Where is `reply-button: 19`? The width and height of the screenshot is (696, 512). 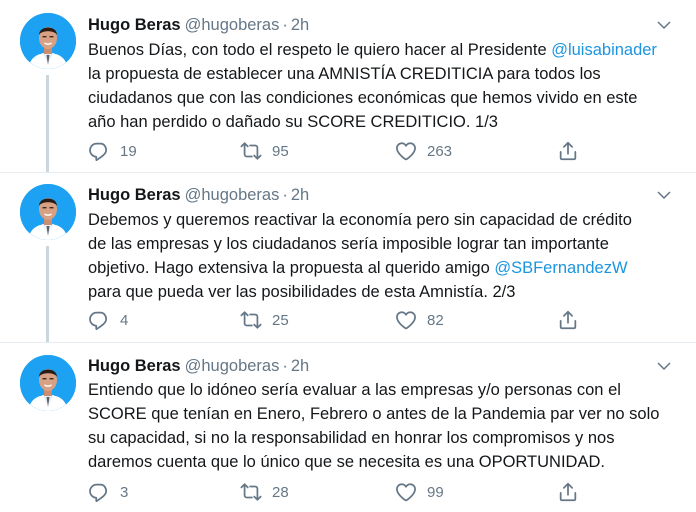
reply-button: 19 is located at coordinates (112, 151).